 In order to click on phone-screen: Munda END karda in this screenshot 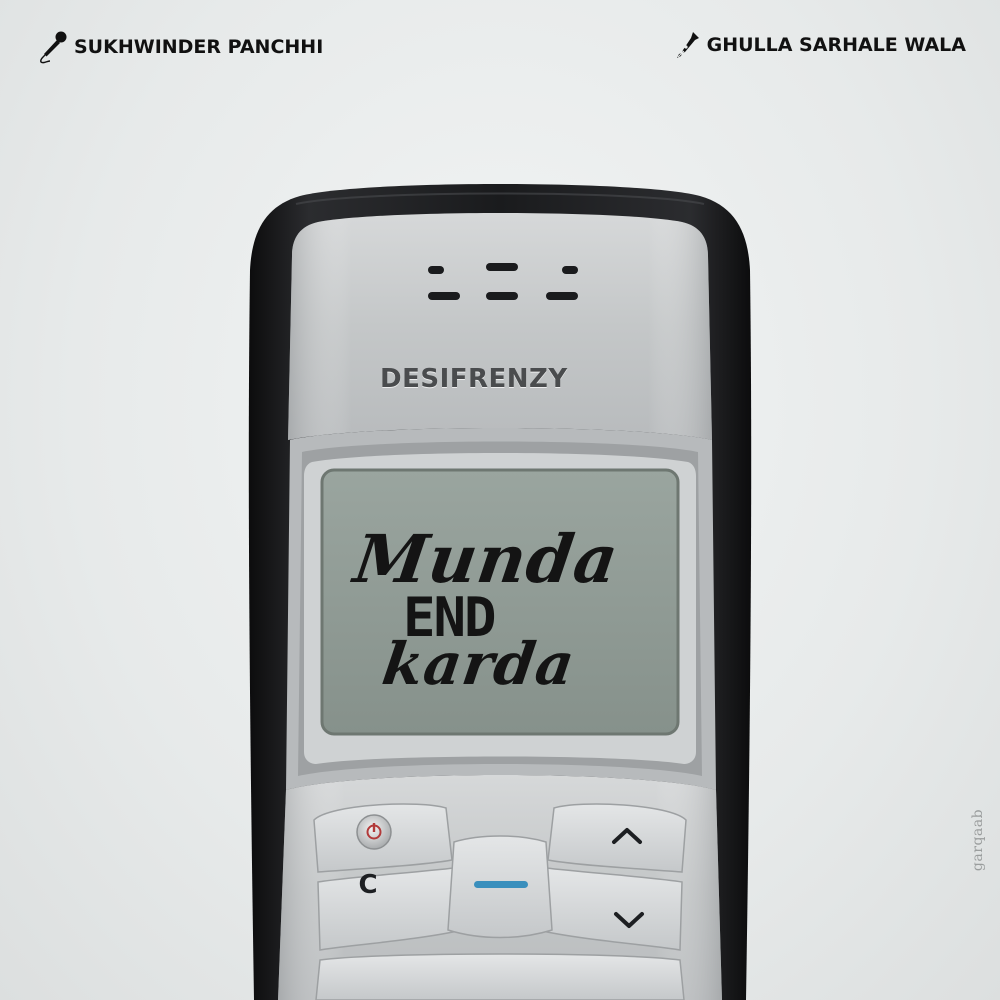, I will do `click(500, 615)`.